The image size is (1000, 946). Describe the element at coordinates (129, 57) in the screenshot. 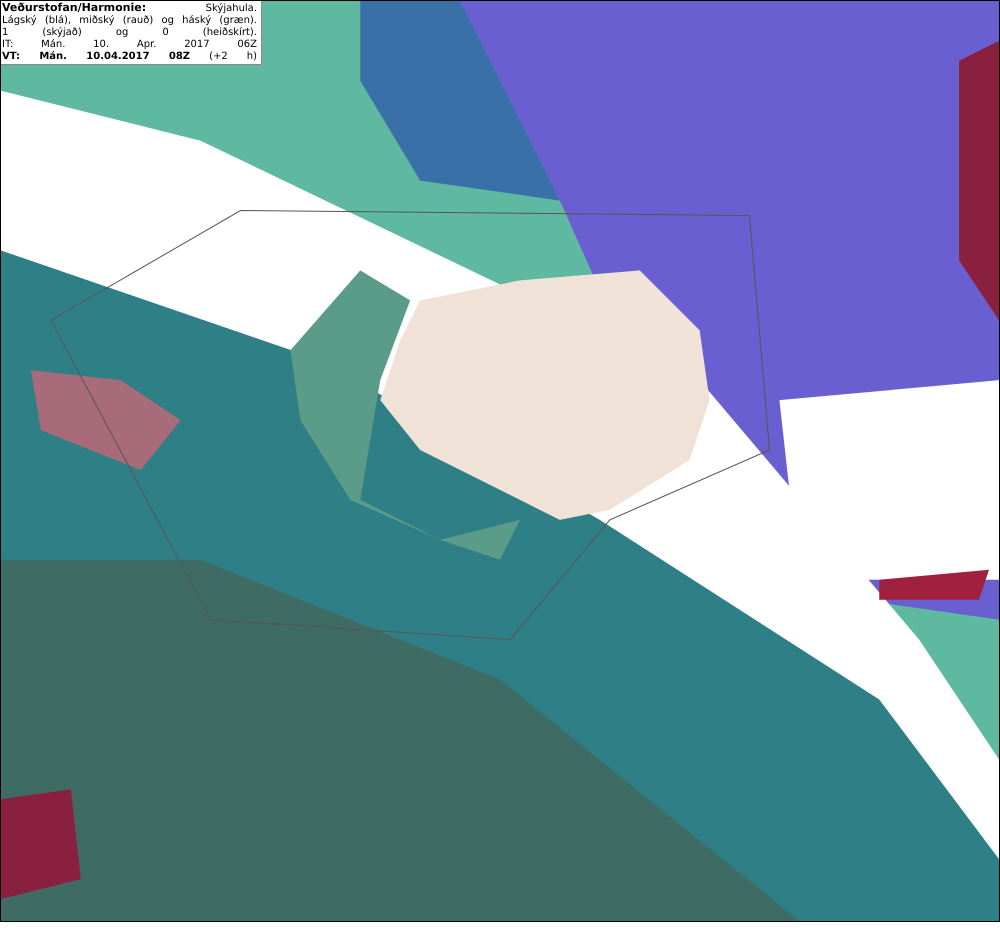

I see `legend-text: VT: Mán. 10.04.2017 08Z (+2 h)` at that location.